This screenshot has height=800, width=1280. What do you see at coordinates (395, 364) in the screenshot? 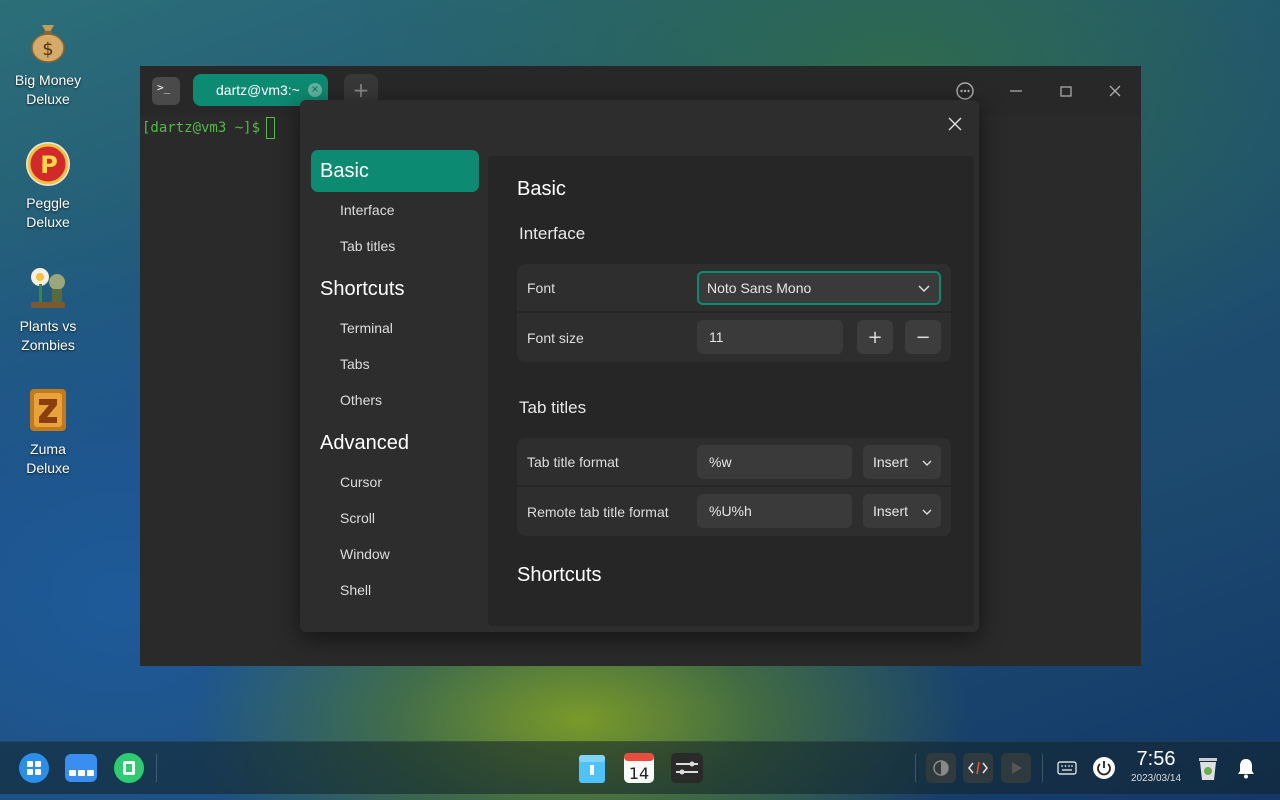
I see `nav-tabs: Tabs` at bounding box center [395, 364].